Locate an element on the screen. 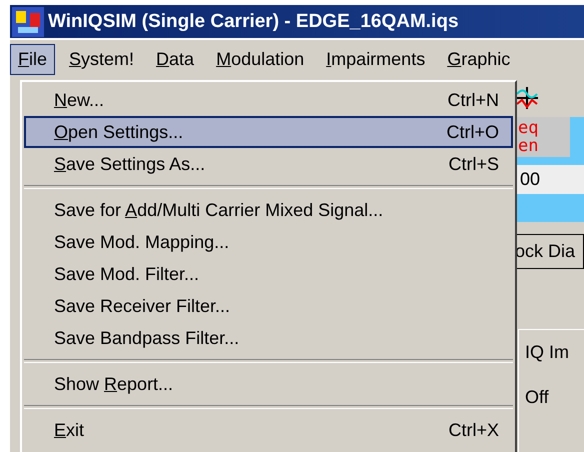  menu-title: Impairments is located at coordinates (376, 59).